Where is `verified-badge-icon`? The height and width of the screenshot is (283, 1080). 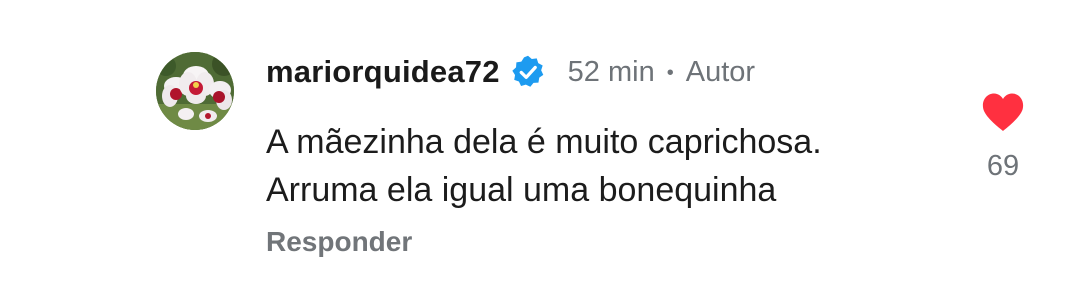
verified-badge-icon is located at coordinates (527, 71).